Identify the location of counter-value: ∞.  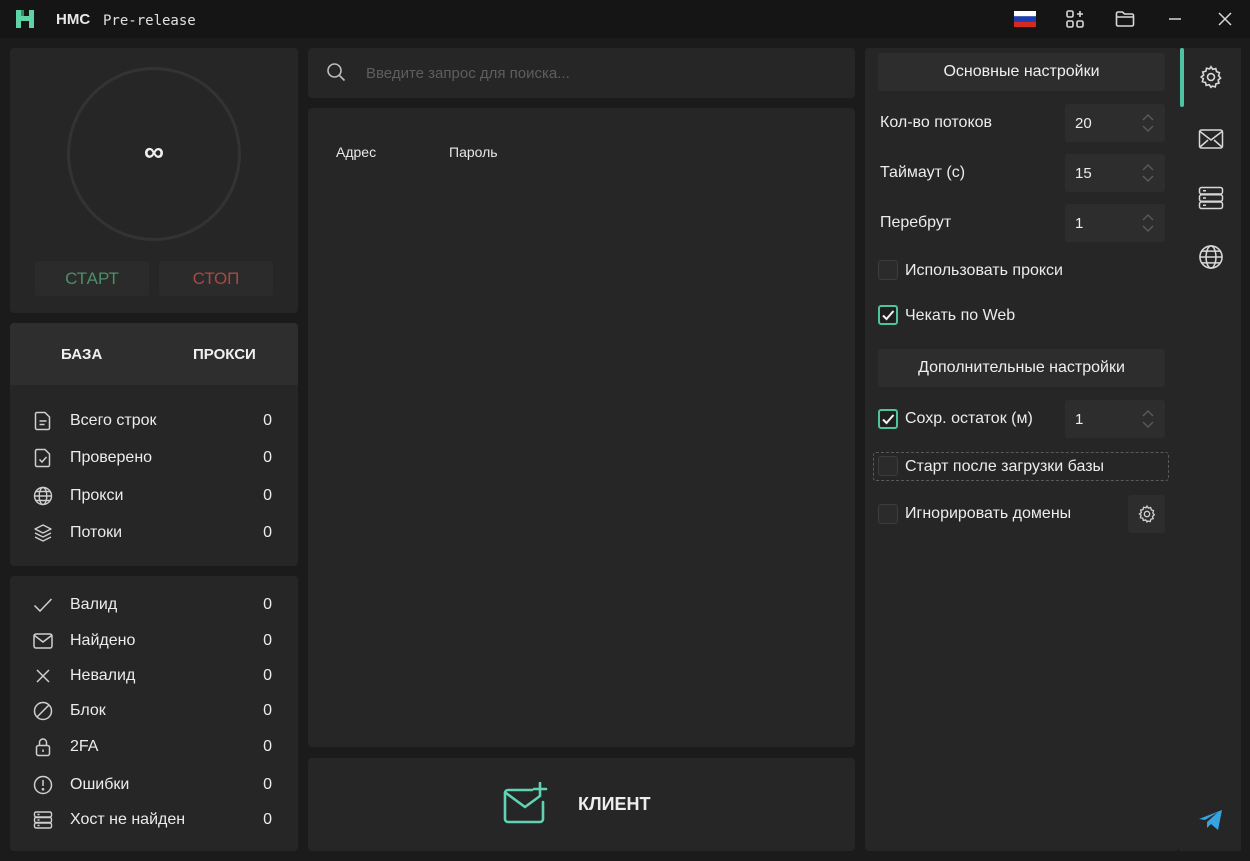
(154, 151).